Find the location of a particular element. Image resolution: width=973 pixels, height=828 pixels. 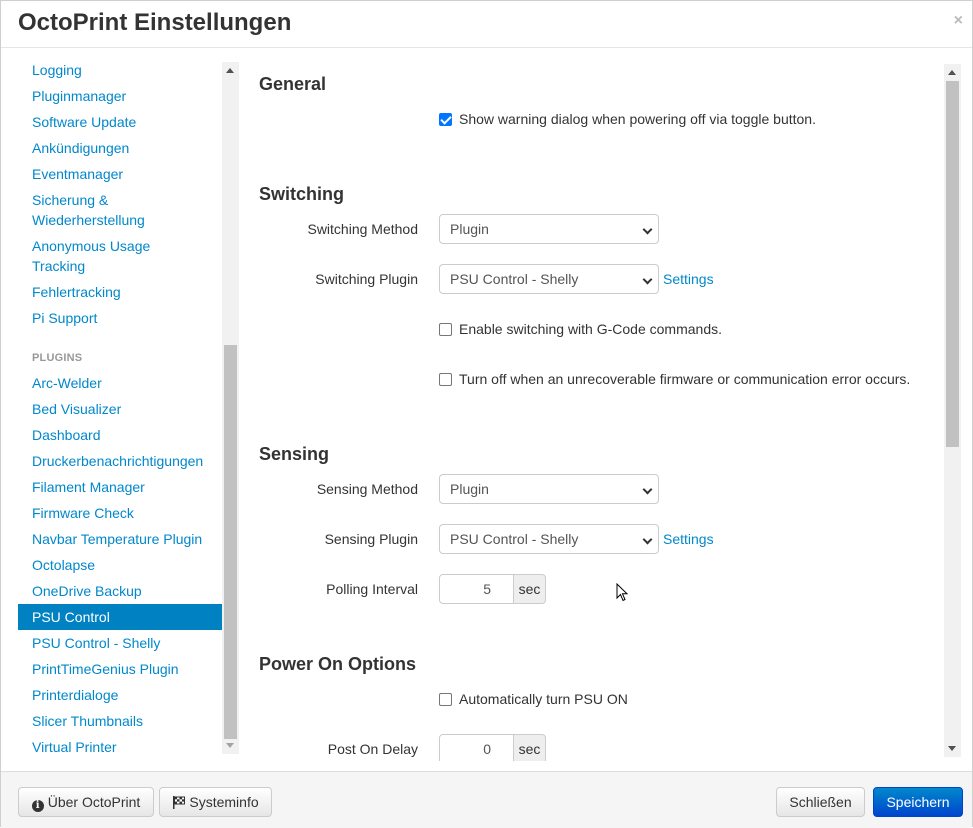

sidebar-item-firmware-check: Firmware Check is located at coordinates (120, 513).